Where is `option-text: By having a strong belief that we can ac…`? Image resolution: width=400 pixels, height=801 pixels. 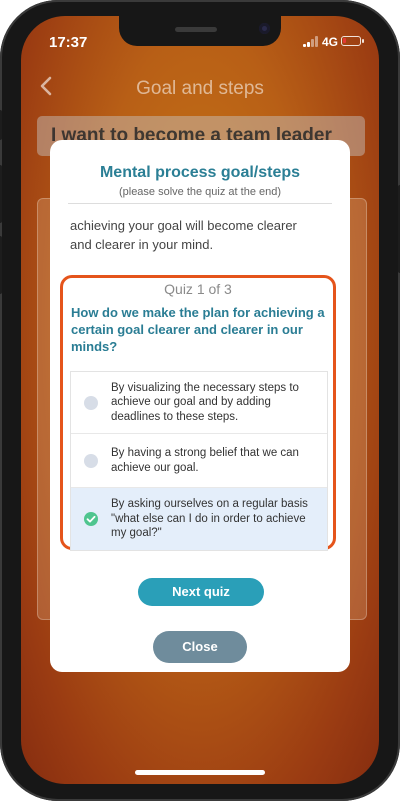
option-text: By having a strong belief that we can ac… is located at coordinates (205, 460).